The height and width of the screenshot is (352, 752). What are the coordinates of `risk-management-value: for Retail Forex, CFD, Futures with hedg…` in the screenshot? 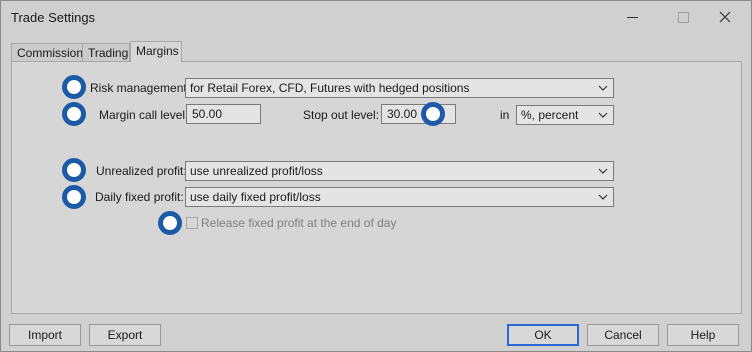 It's located at (330, 88).